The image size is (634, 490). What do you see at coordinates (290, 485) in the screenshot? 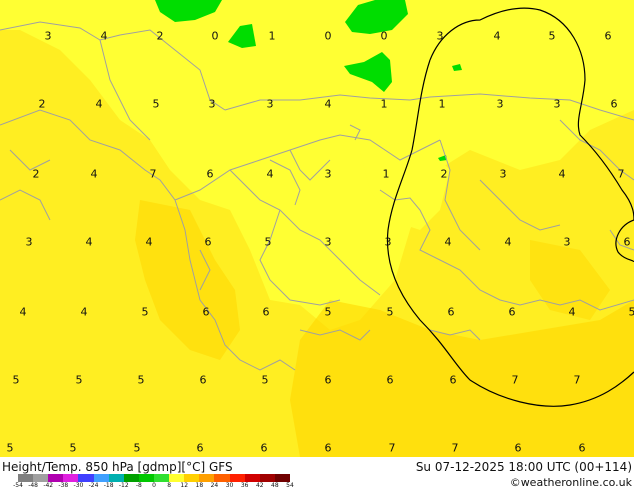
I see `colorbar-tick-label: 54` at bounding box center [290, 485].